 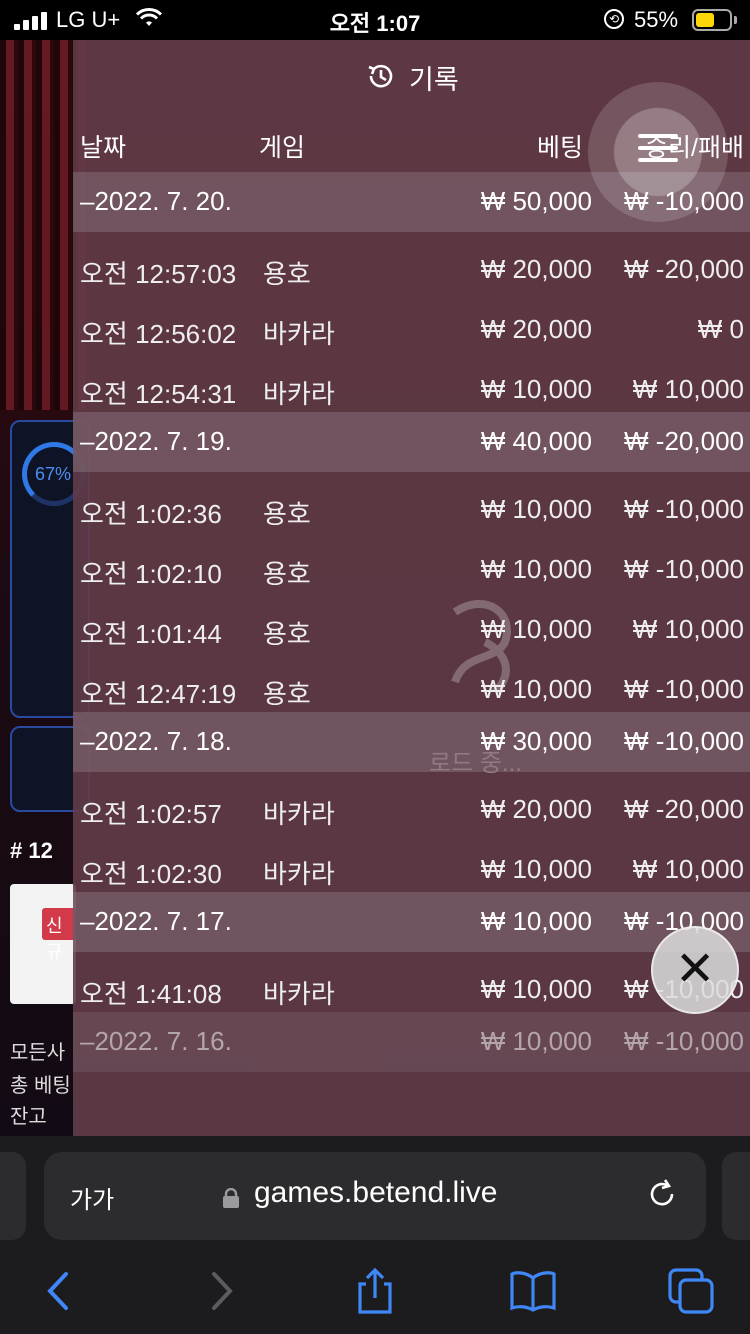 I want to click on tabs-icon, so click(x=691, y=1291).